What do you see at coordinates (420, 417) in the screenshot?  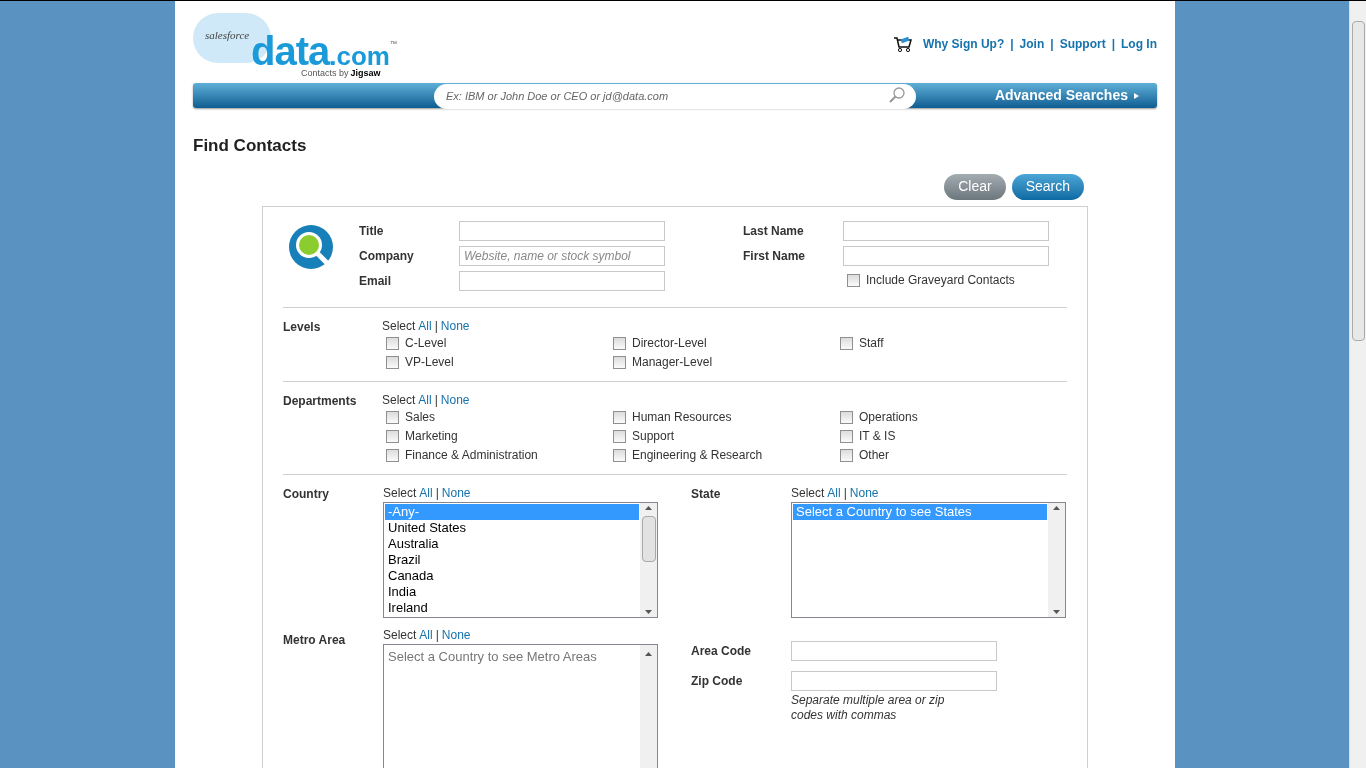 I see `checkbox-label: Sales` at bounding box center [420, 417].